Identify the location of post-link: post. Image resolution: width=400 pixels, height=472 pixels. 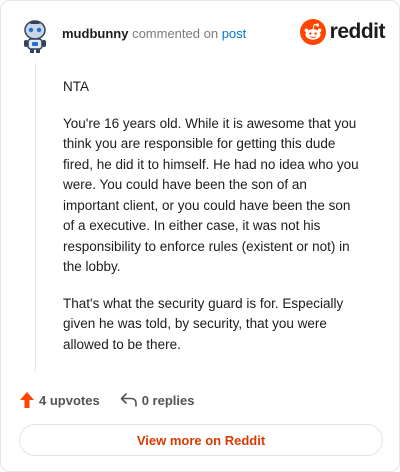
(234, 33).